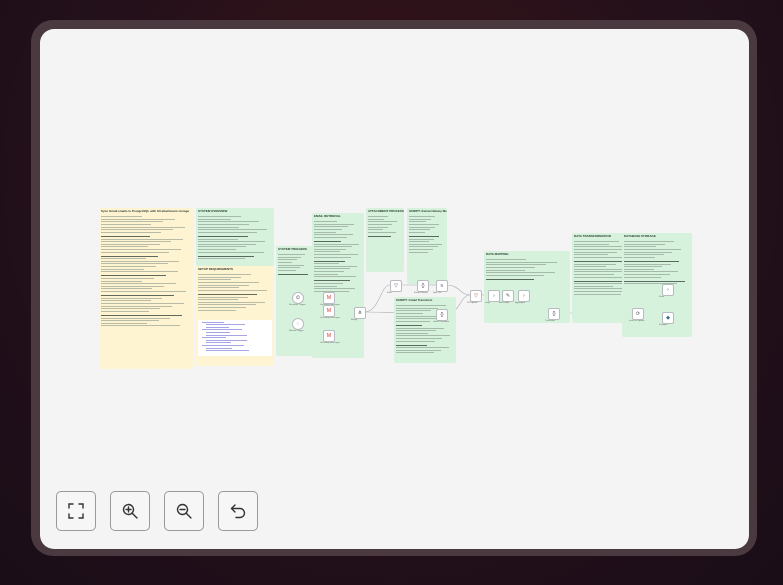 The height and width of the screenshot is (585, 783). I want to click on clock-icon: ⏲, so click(298, 297).